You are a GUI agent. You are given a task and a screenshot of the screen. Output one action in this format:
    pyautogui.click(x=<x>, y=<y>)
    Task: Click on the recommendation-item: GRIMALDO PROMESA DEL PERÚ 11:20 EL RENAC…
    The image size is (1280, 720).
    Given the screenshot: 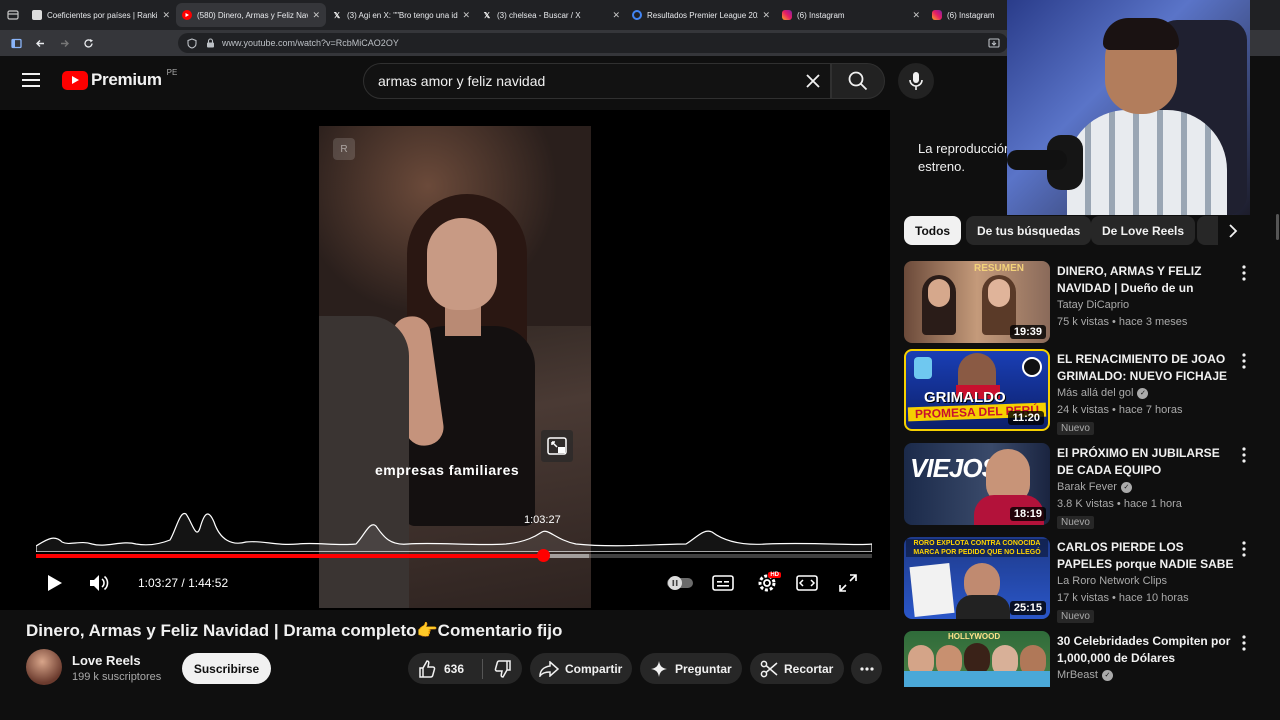 What is the action you would take?
    pyautogui.click(x=1084, y=392)
    